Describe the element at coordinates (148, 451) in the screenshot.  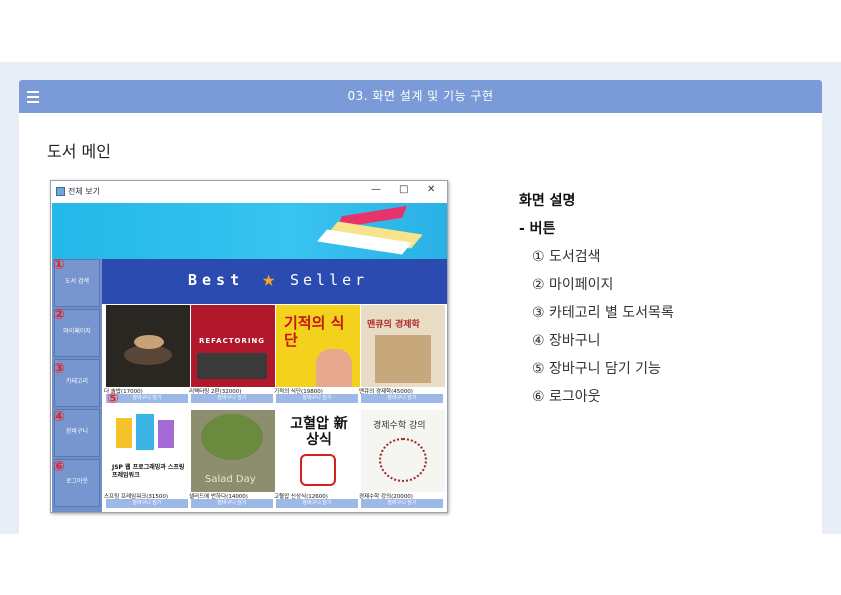
I see `book-cover-image: JSP 웹 프로그래밍과 스프링 프레임워크` at that location.